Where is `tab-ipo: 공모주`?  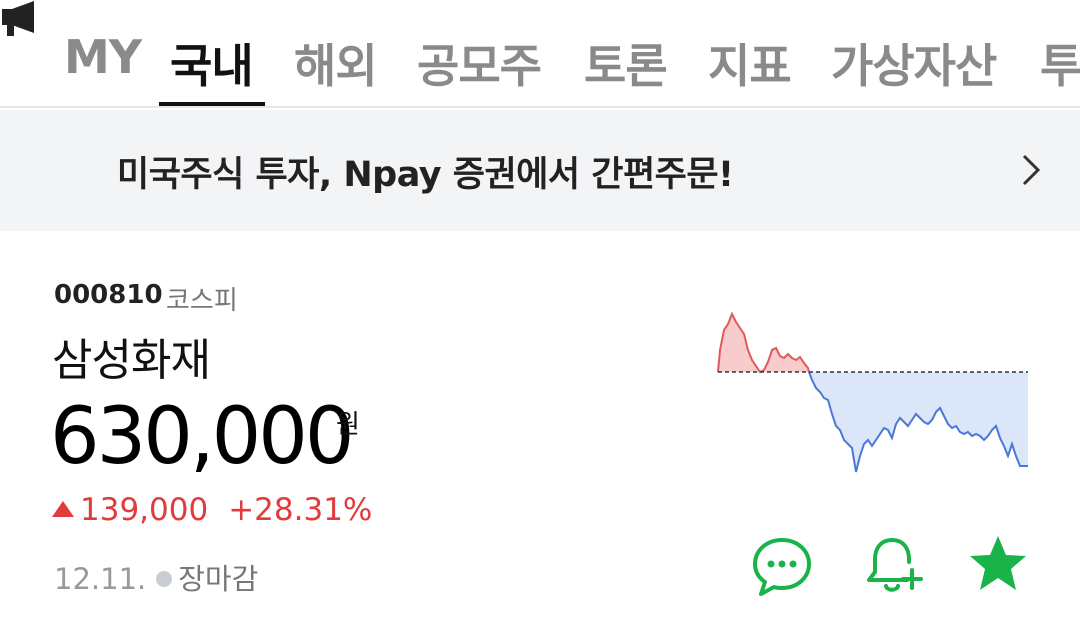 tab-ipo: 공모주 is located at coordinates (479, 63).